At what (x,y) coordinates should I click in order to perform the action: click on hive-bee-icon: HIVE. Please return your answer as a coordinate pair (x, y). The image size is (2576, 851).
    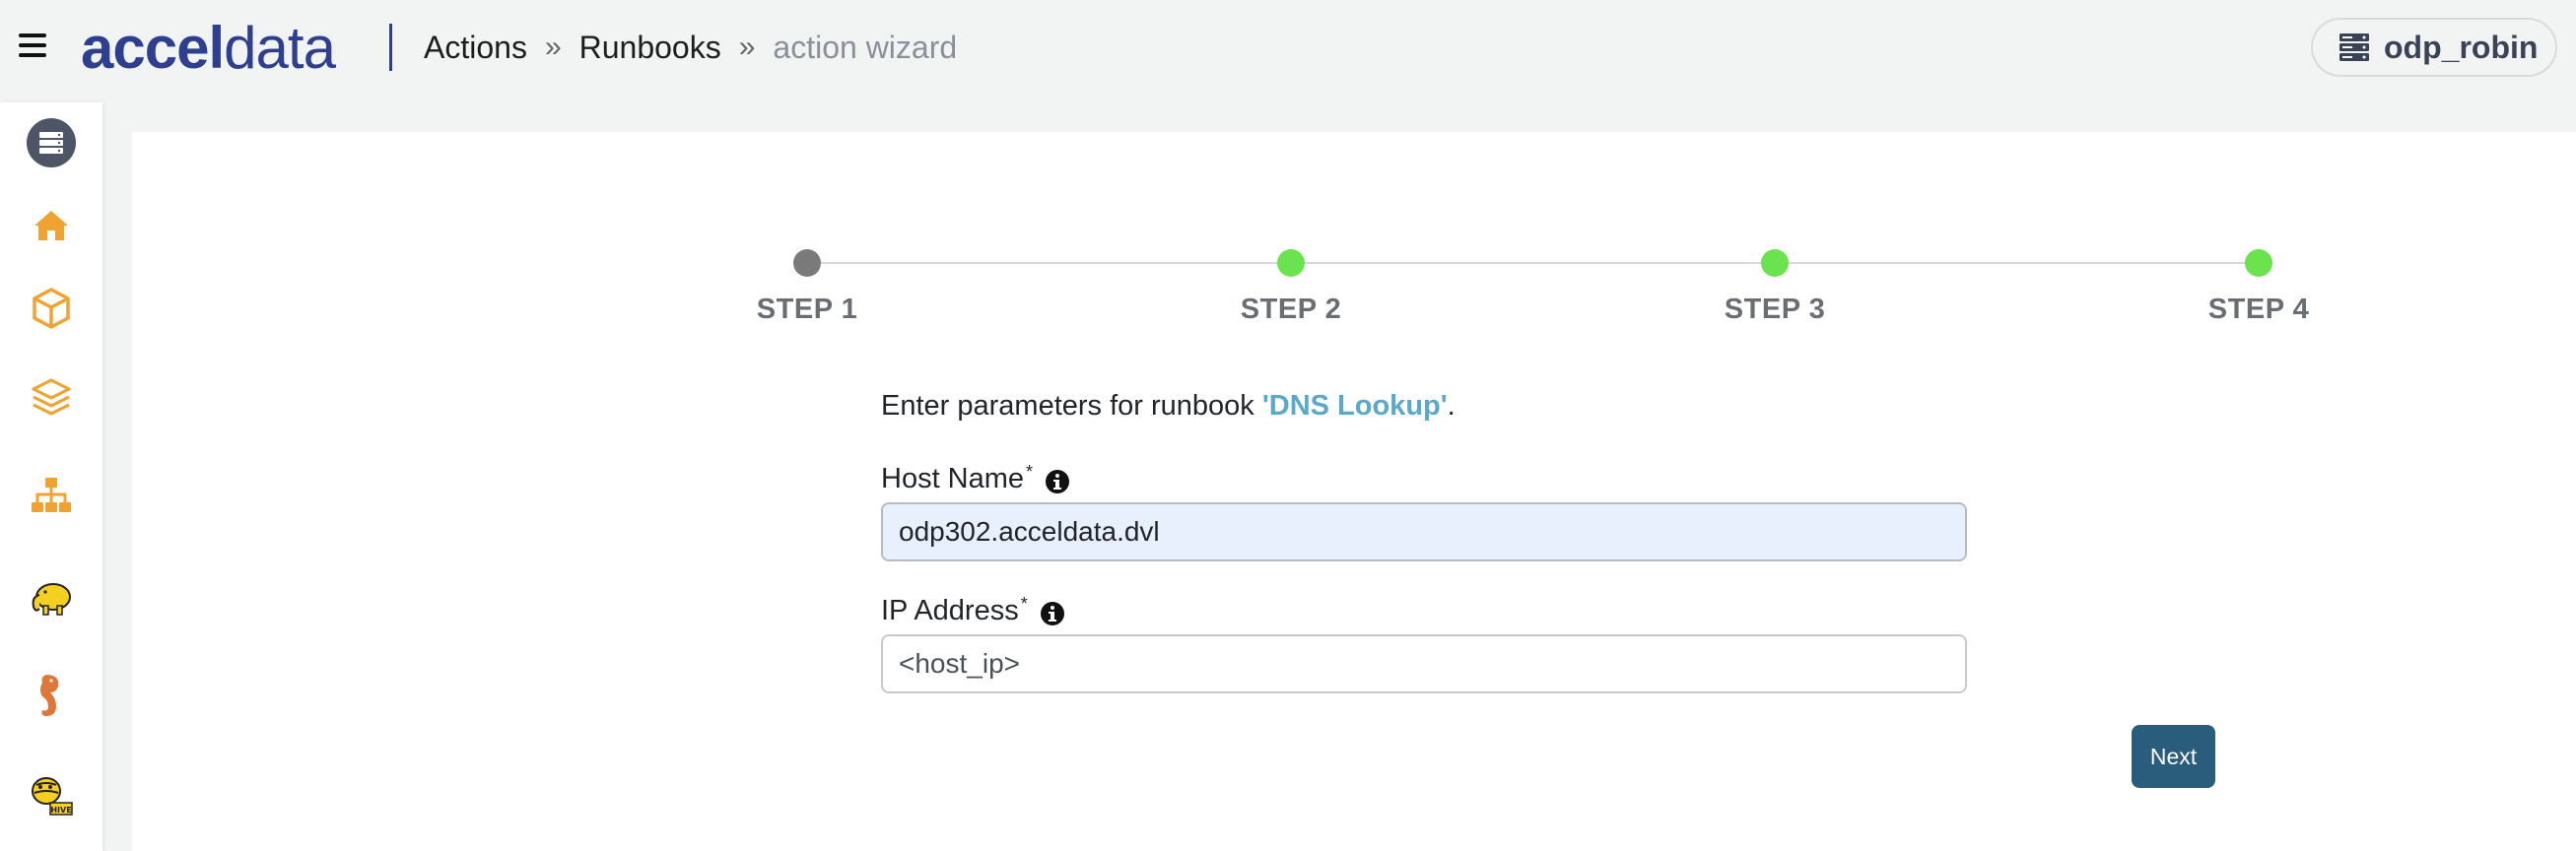
    Looking at the image, I should click on (53, 796).